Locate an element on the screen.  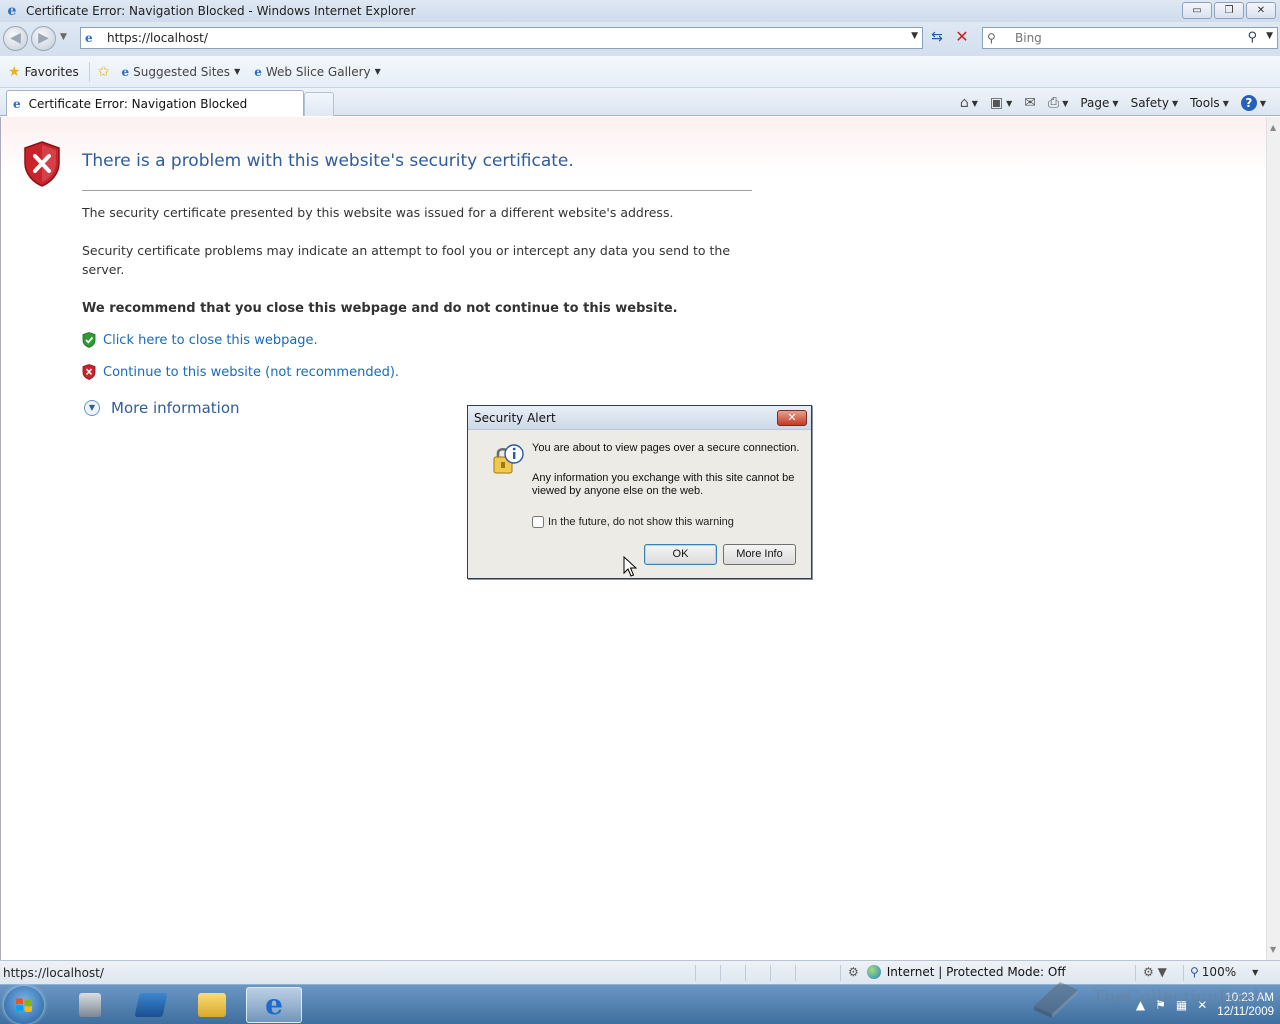
more-information-toggle: ▼ More information is located at coordinates (162, 408).